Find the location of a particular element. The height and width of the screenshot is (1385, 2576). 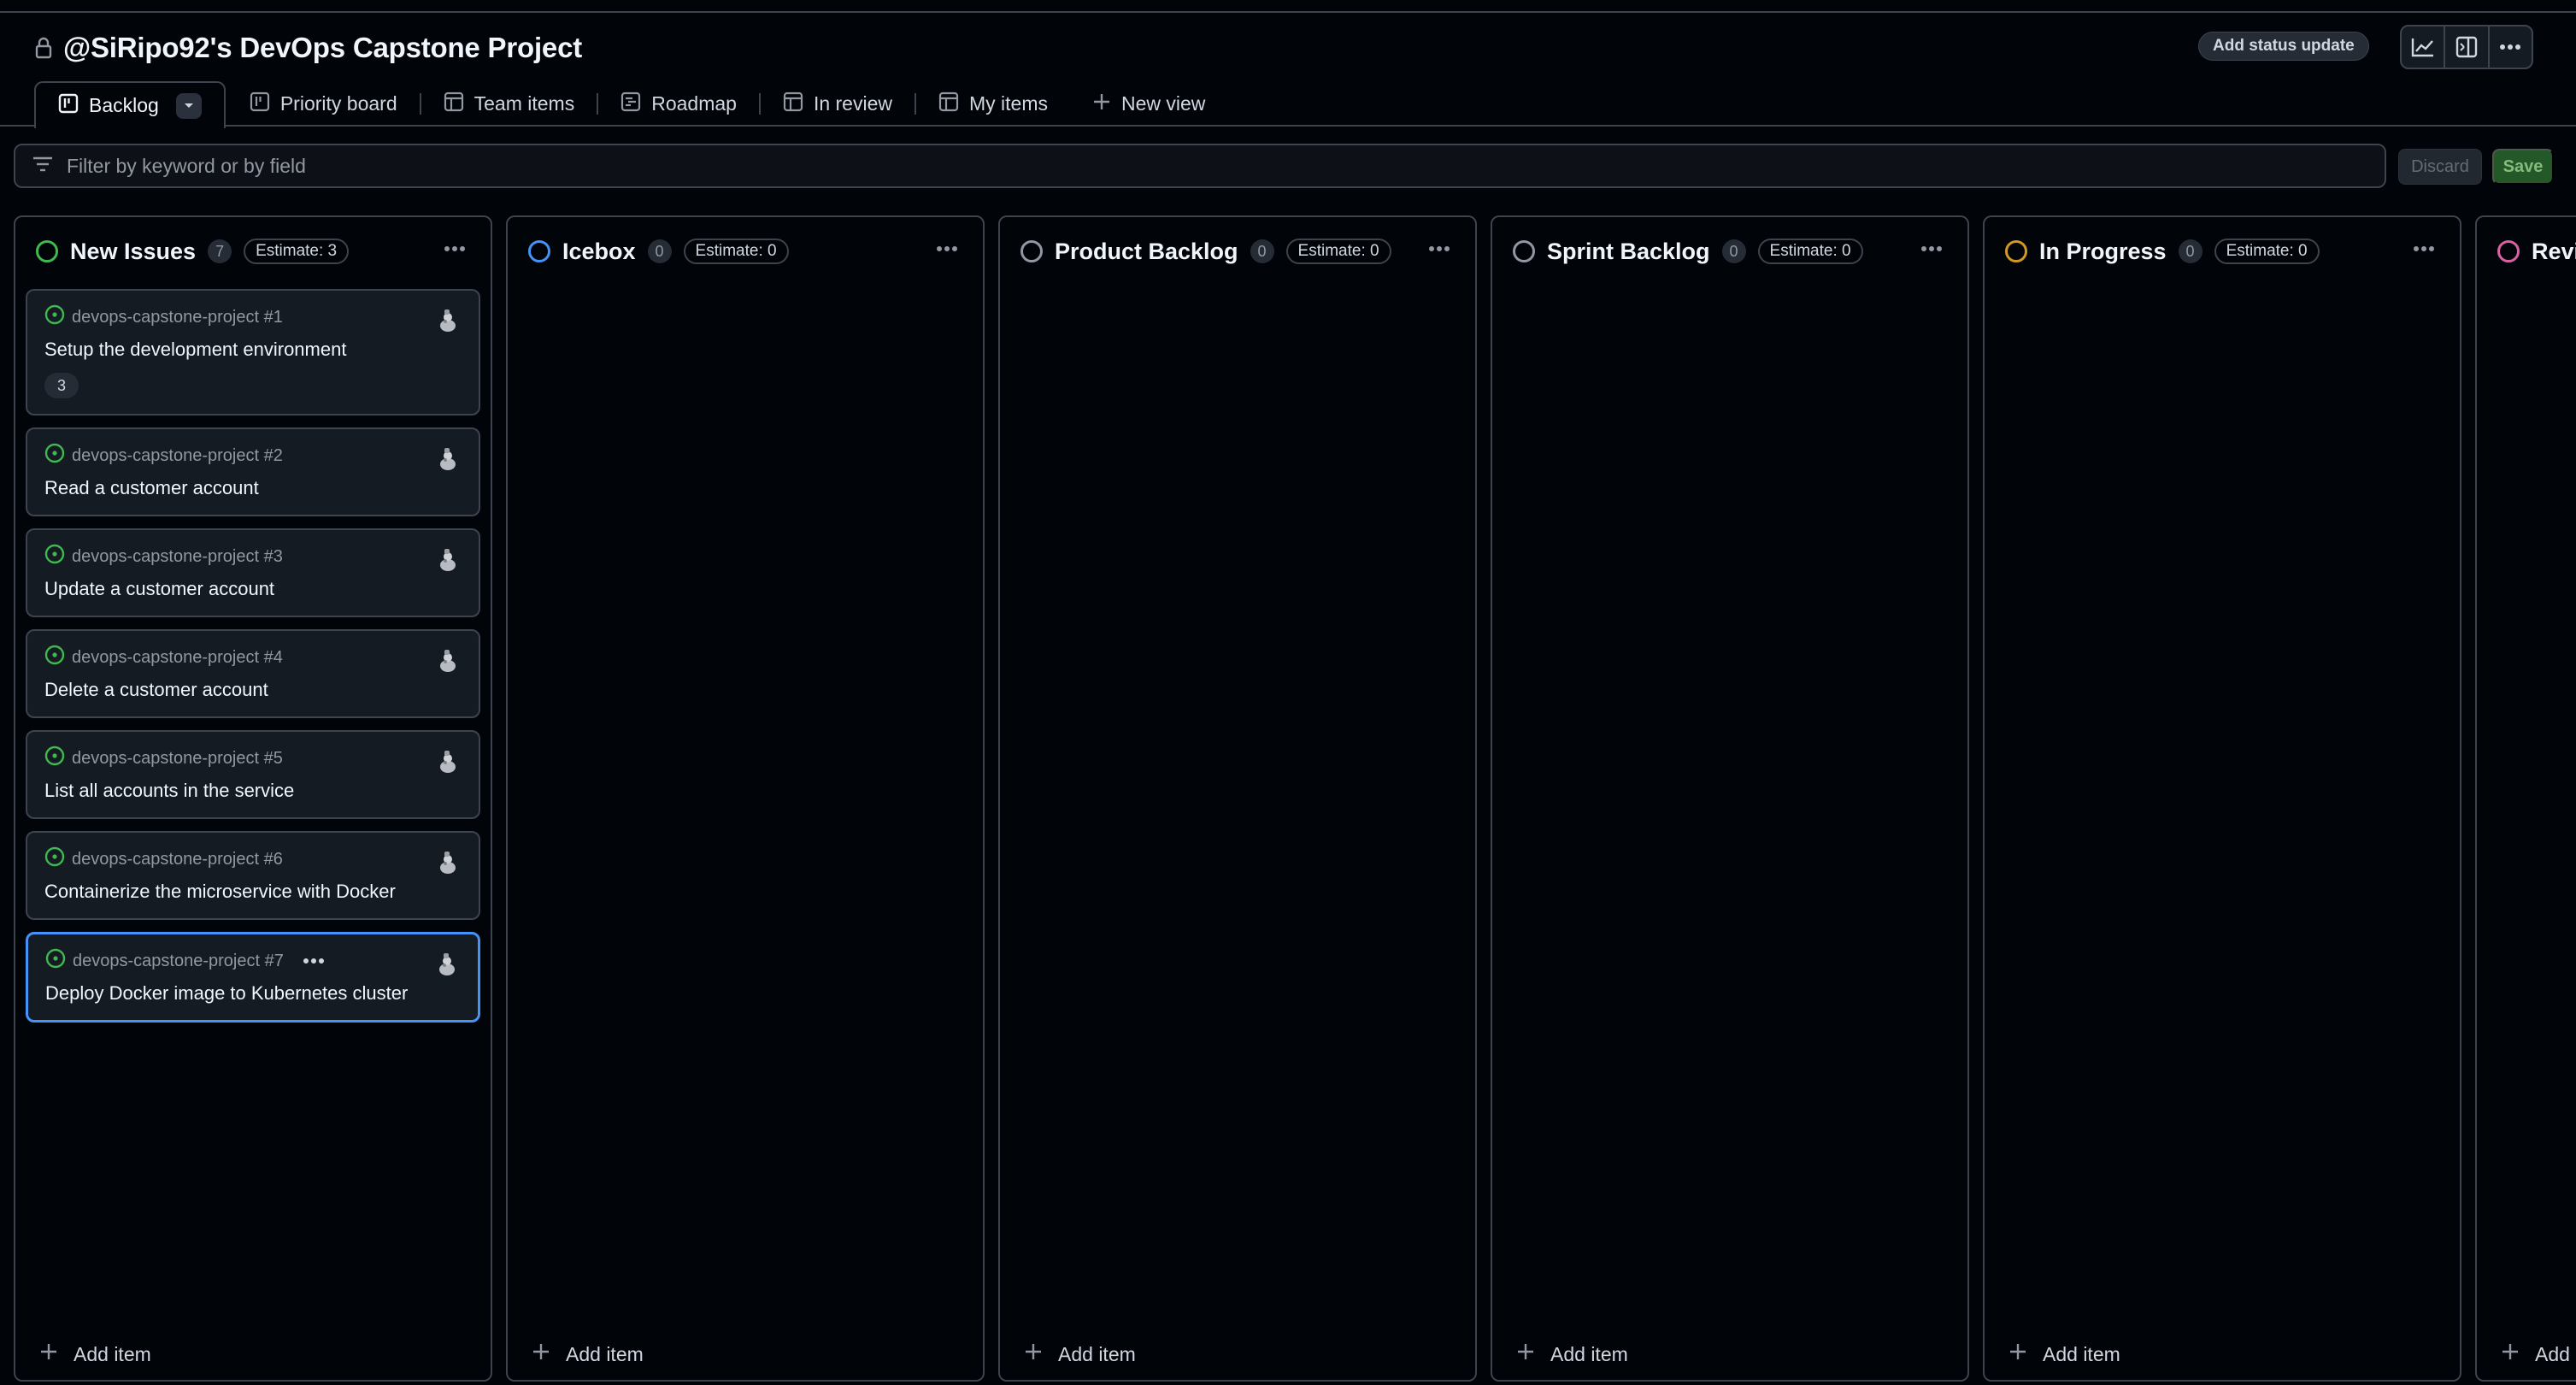

more-icon is located at coordinates (2511, 47).